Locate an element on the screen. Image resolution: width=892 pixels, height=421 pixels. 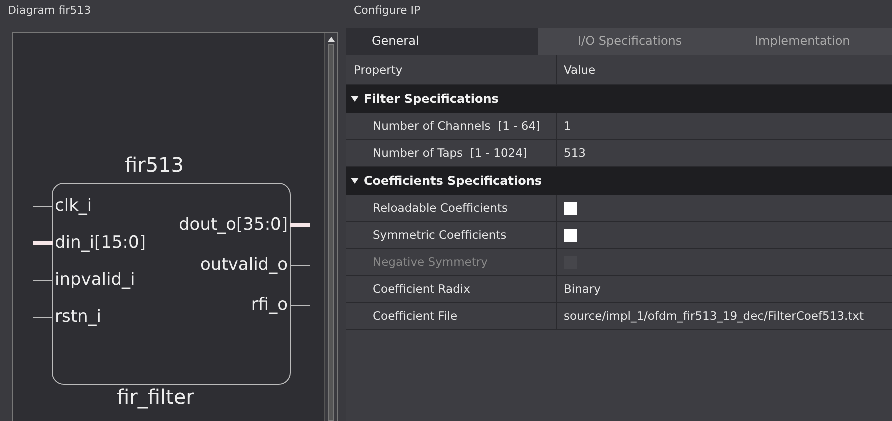
column-header: Value is located at coordinates (580, 70).